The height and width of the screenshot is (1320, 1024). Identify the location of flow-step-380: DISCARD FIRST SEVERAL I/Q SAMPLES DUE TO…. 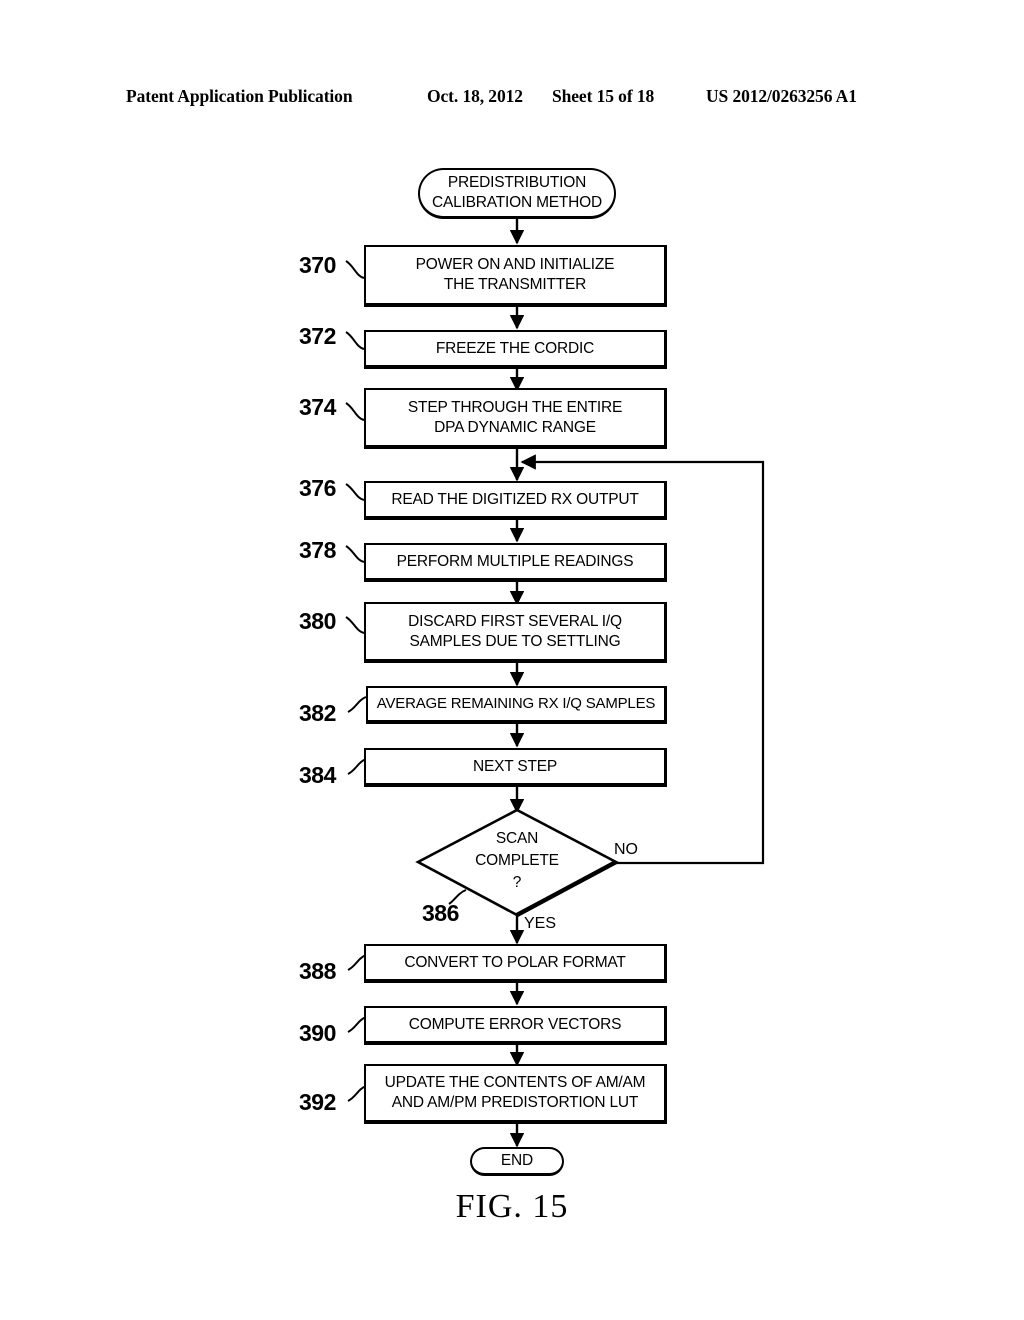
(515, 632).